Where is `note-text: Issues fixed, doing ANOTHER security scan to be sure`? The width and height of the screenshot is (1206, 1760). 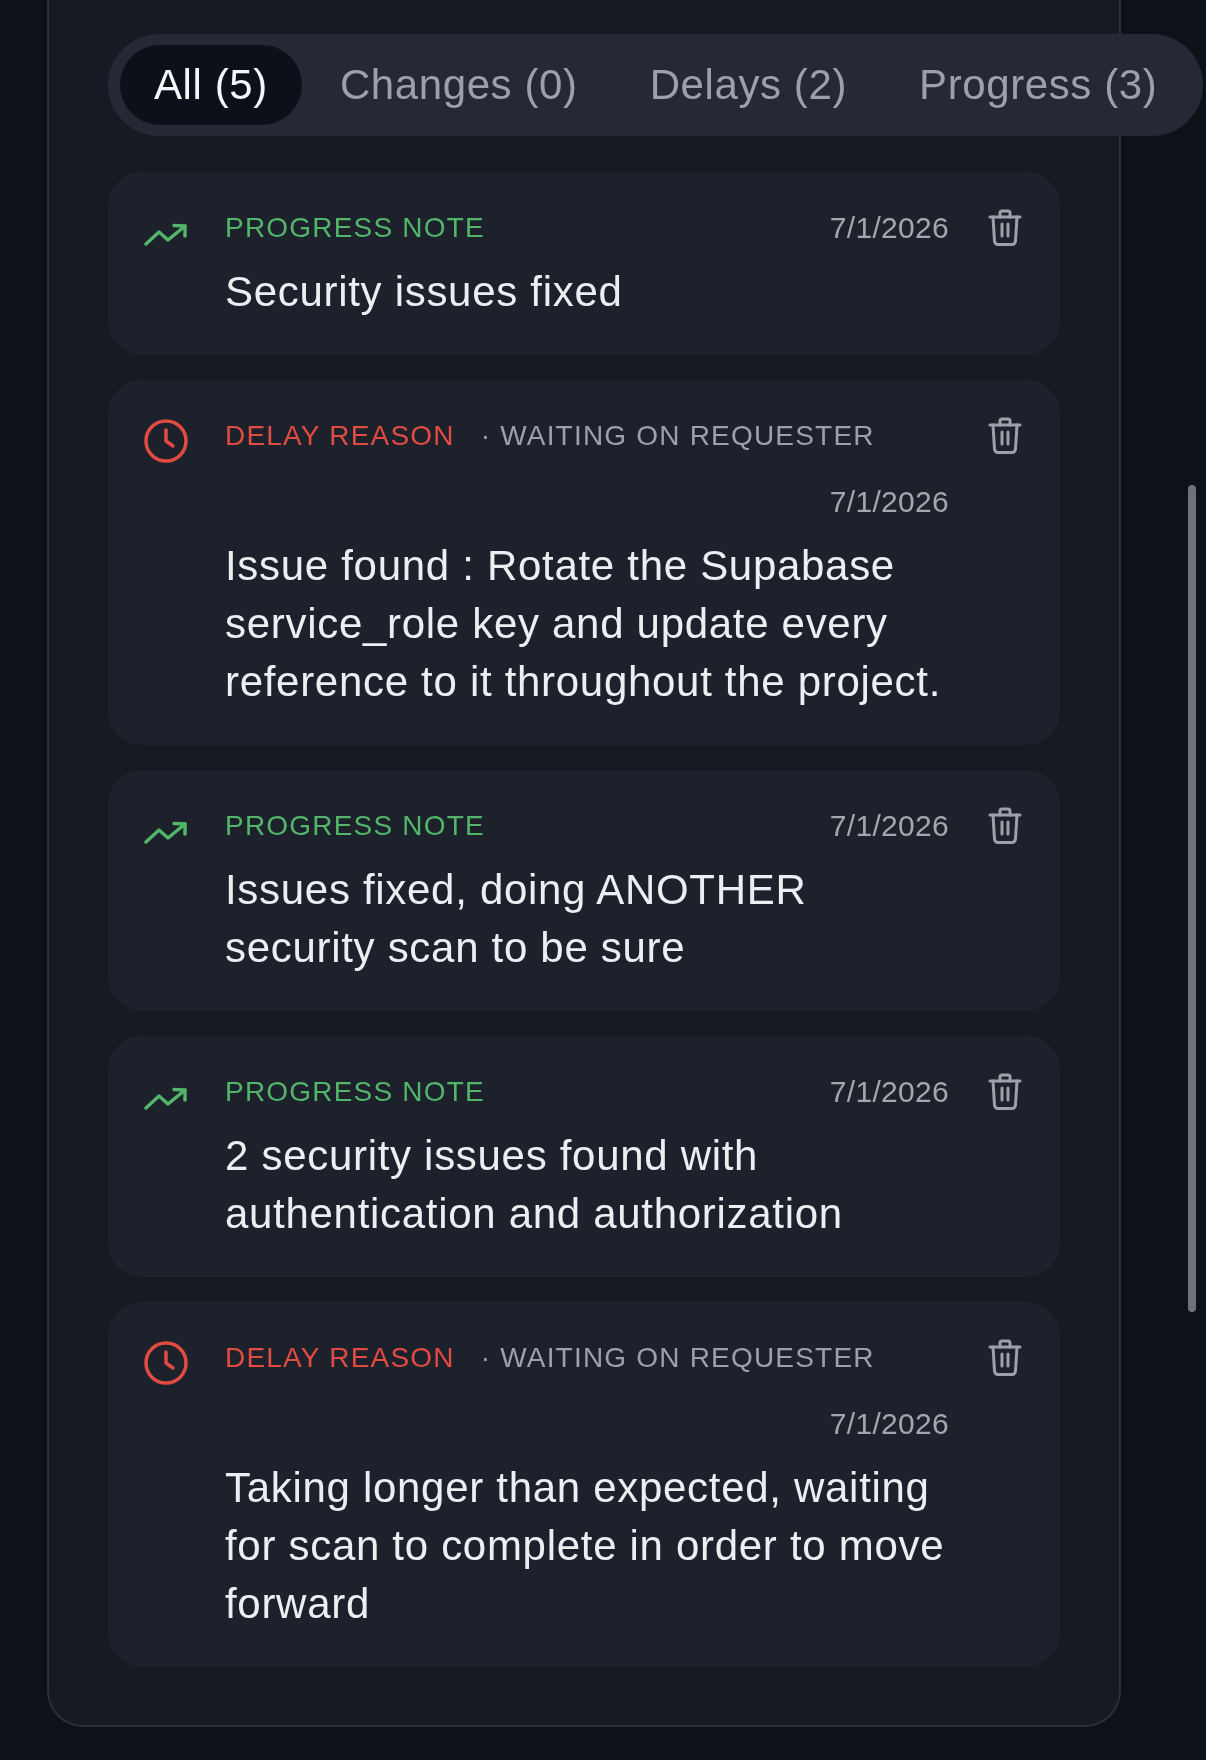 note-text: Issues fixed, doing ANOTHER security scan to be sure is located at coordinates (516, 919).